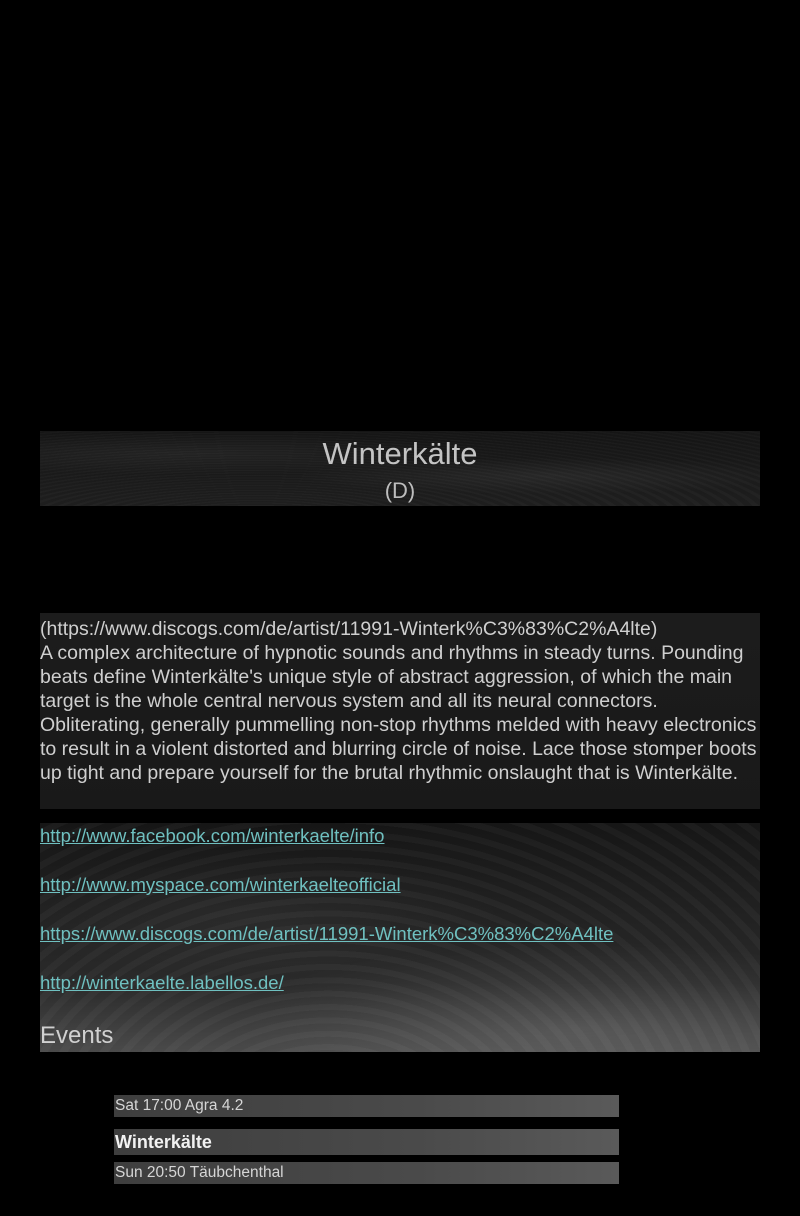  Describe the element at coordinates (366, 1106) in the screenshot. I see `event-row-previous: Sat 17:00 Agra 4.2` at that location.